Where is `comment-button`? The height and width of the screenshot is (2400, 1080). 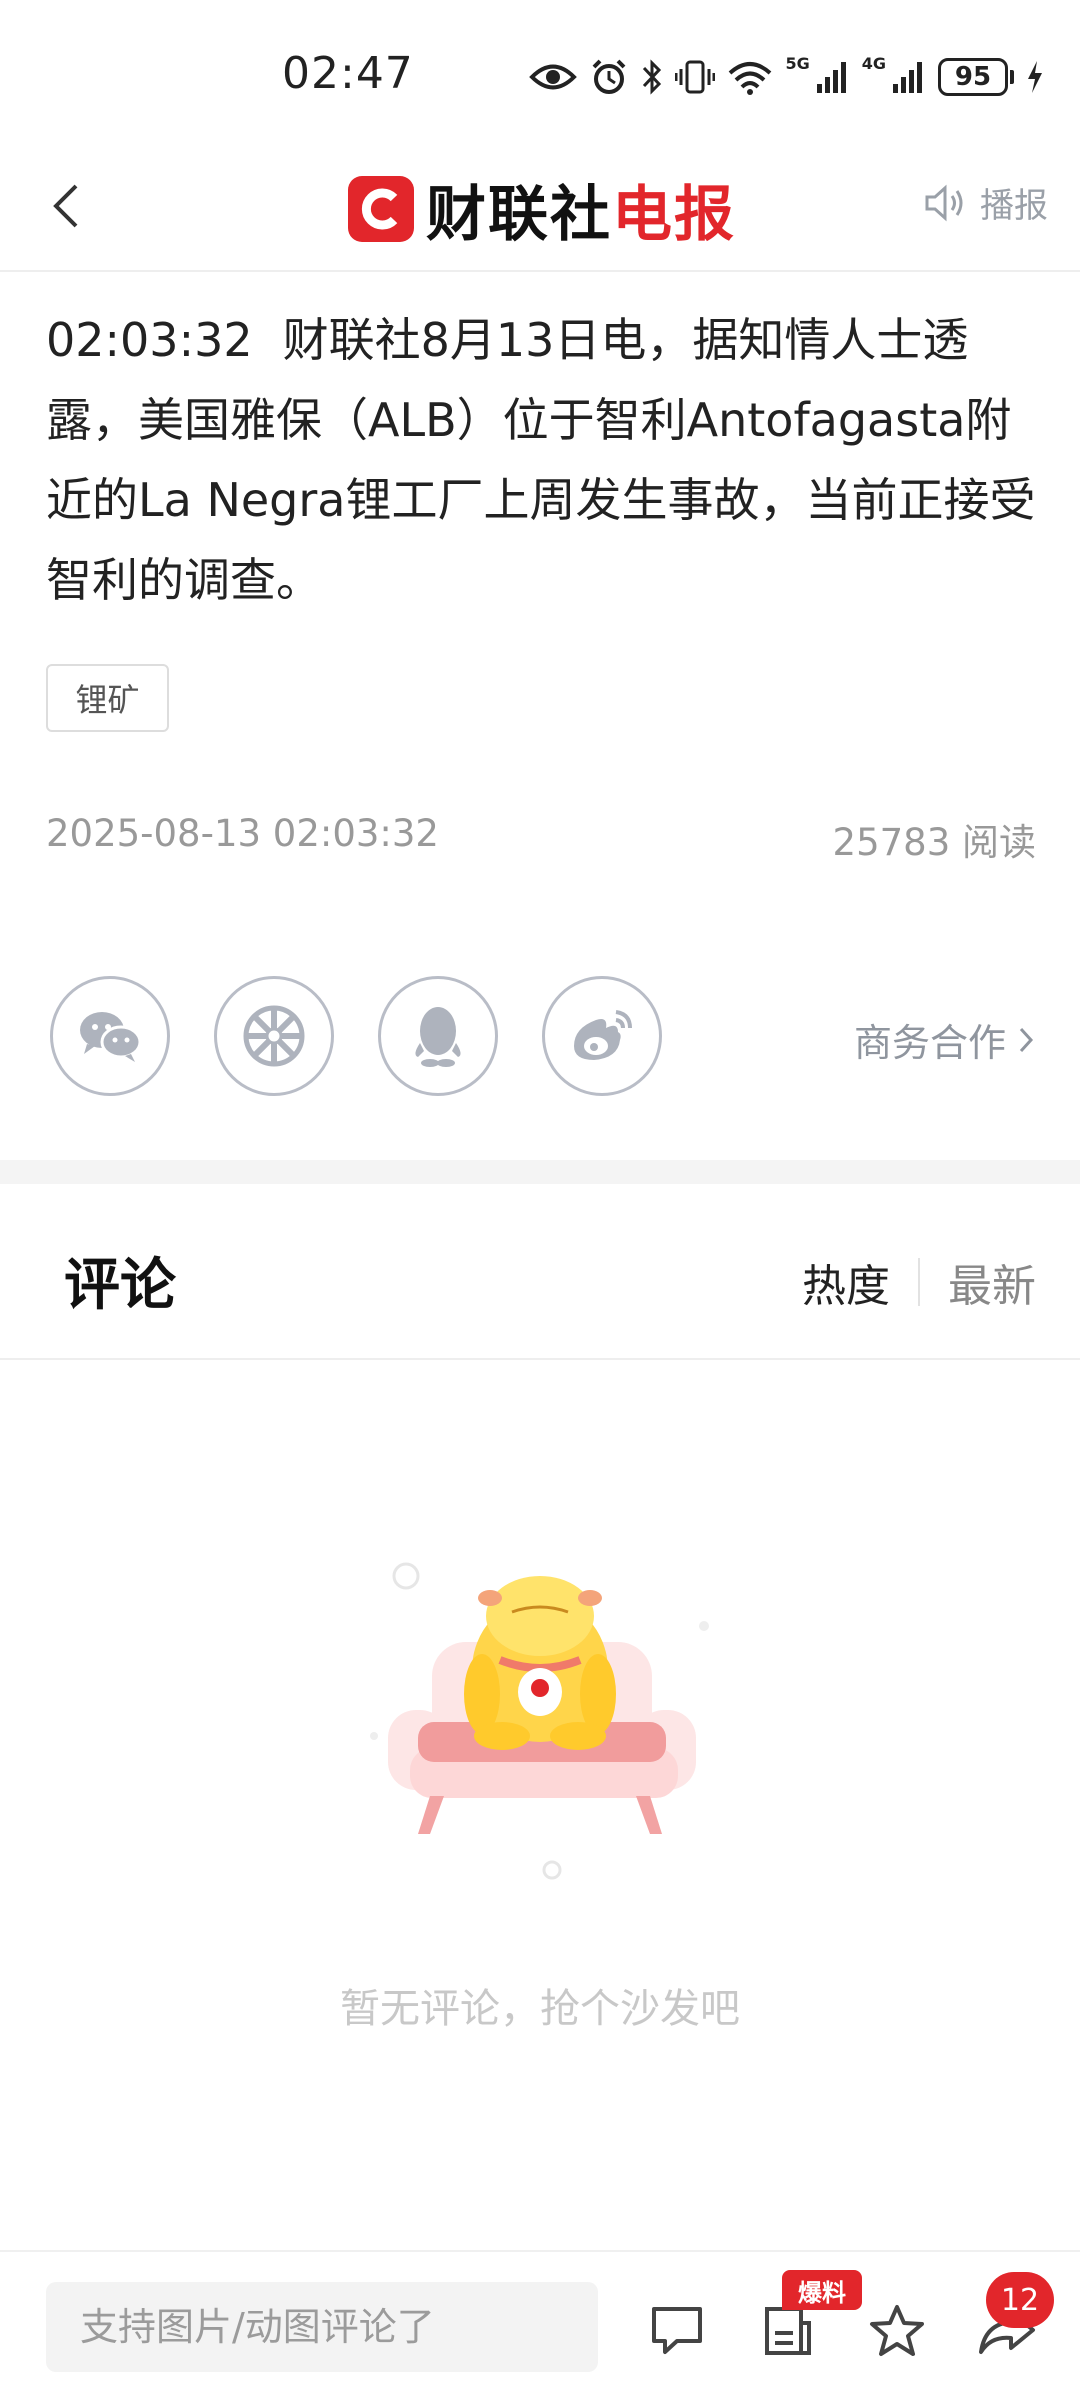 comment-button is located at coordinates (677, 2331).